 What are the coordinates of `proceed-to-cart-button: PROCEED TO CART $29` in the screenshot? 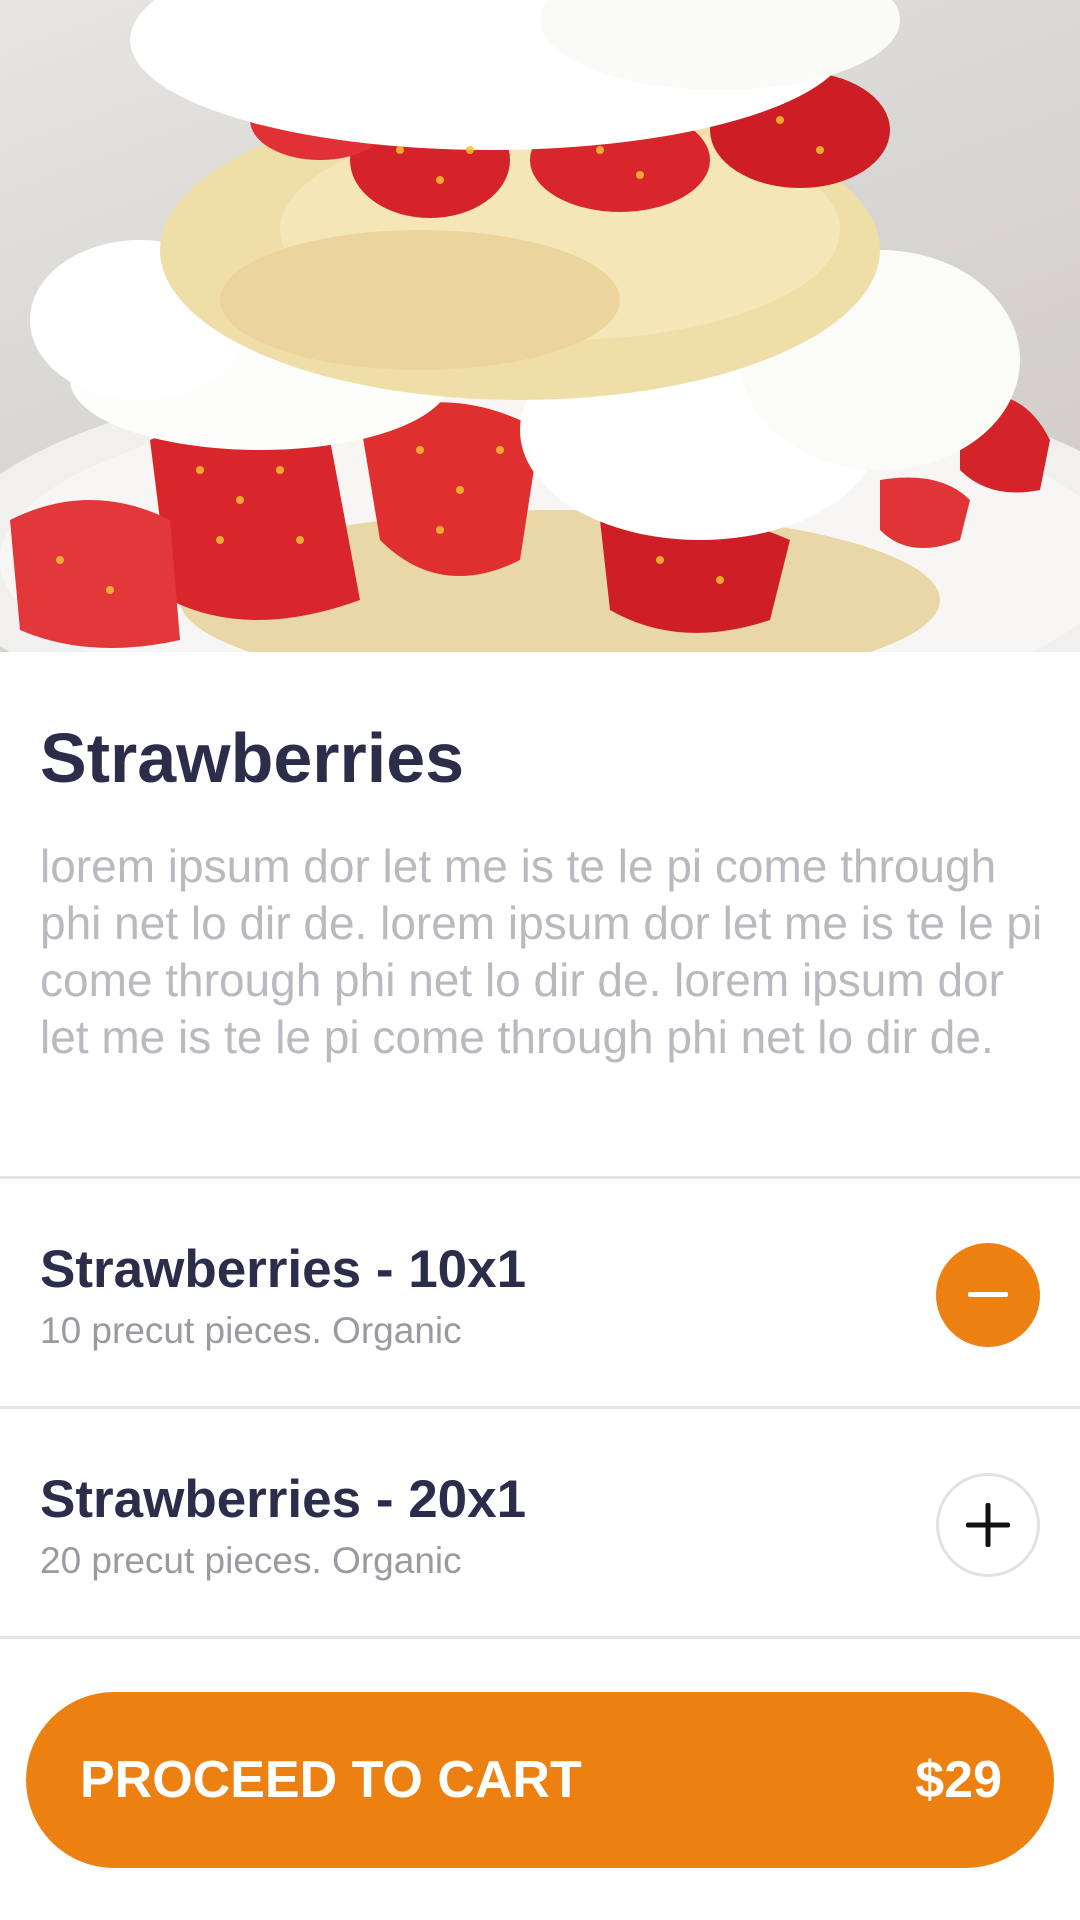 It's located at (540, 1780).